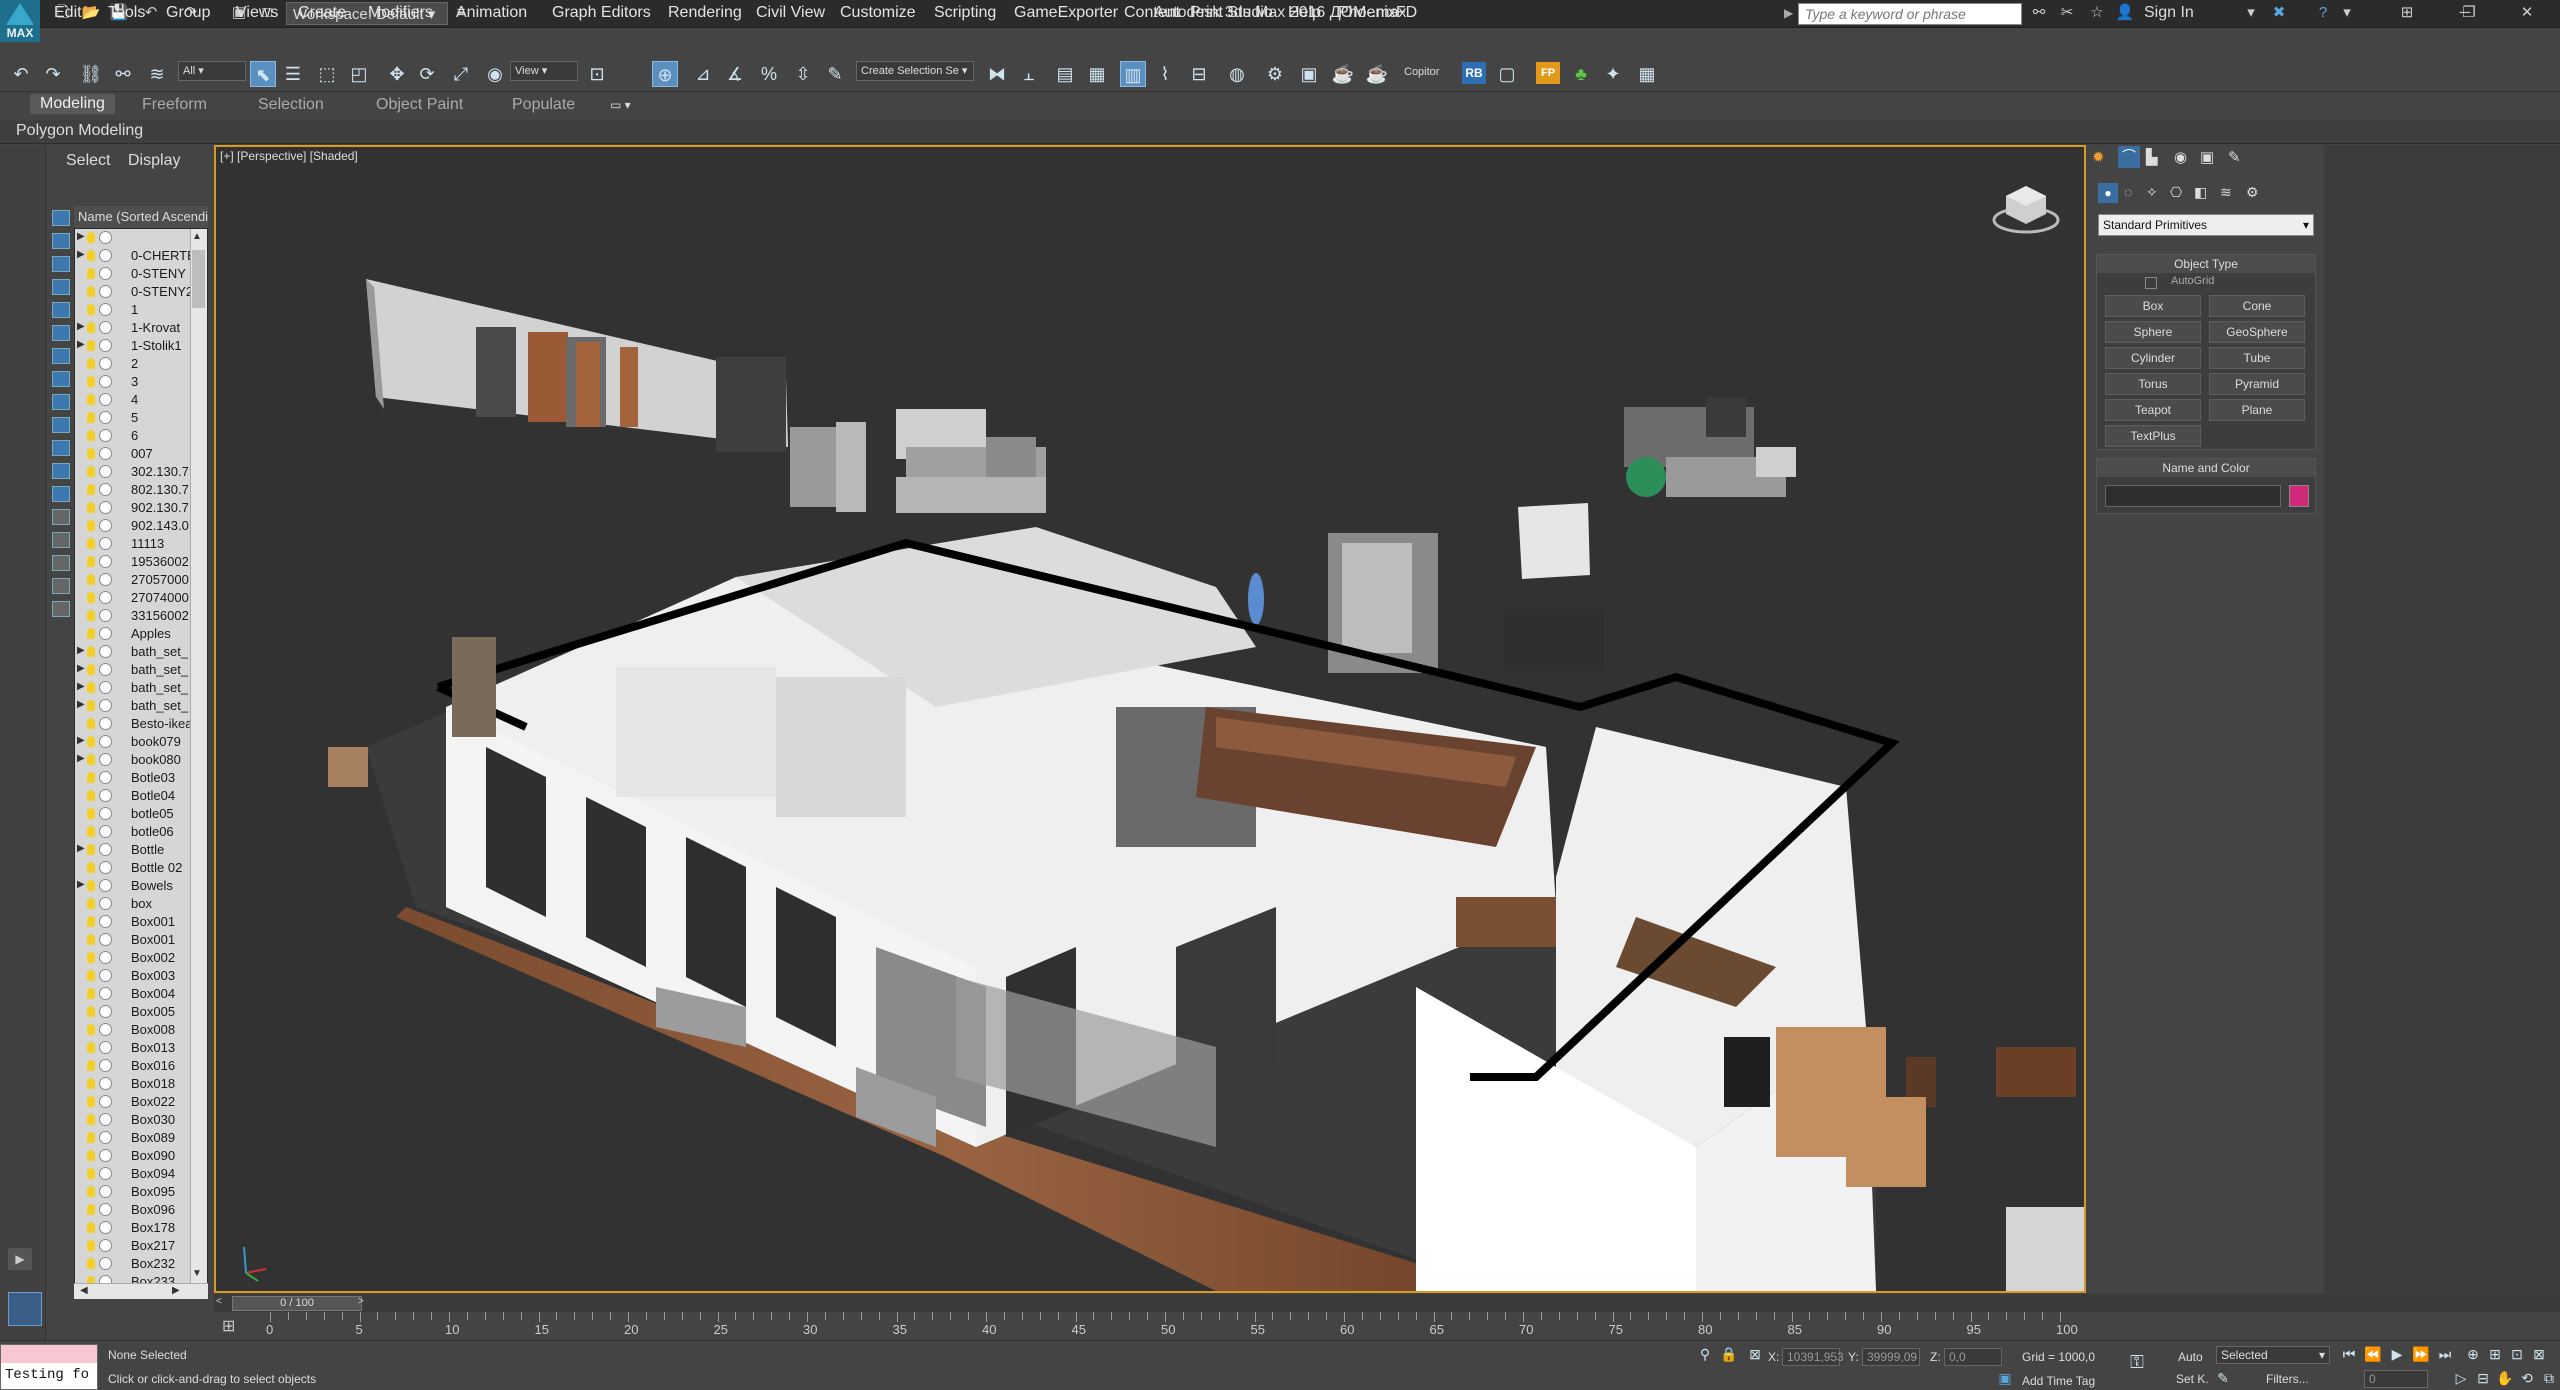 This screenshot has width=2560, height=1390. What do you see at coordinates (2137, 1362) in the screenshot?
I see `key-icon: ⚿` at bounding box center [2137, 1362].